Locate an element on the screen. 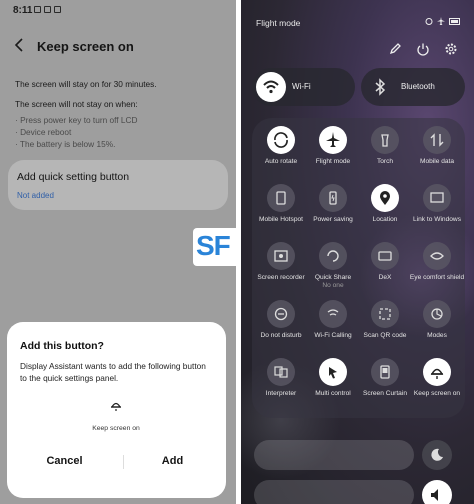 This screenshot has width=474, height=504. tile-link-to-windows: Link to Windows is located at coordinates (437, 209).